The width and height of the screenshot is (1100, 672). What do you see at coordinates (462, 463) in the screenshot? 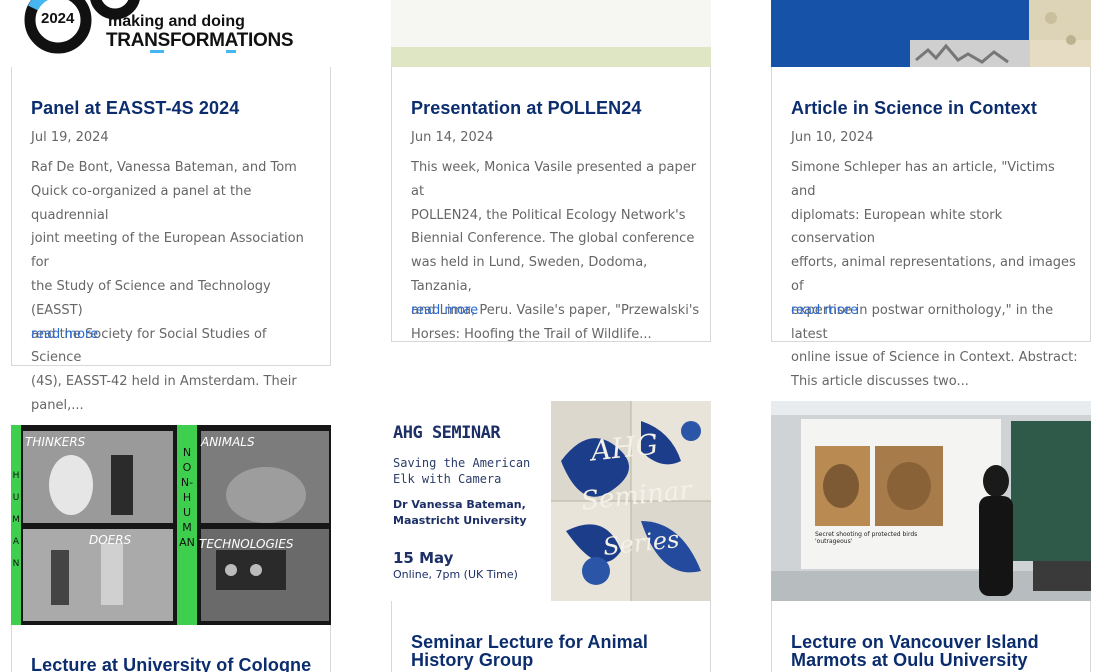
I see `seminar-subtitle-line1: Saving the American` at bounding box center [462, 463].